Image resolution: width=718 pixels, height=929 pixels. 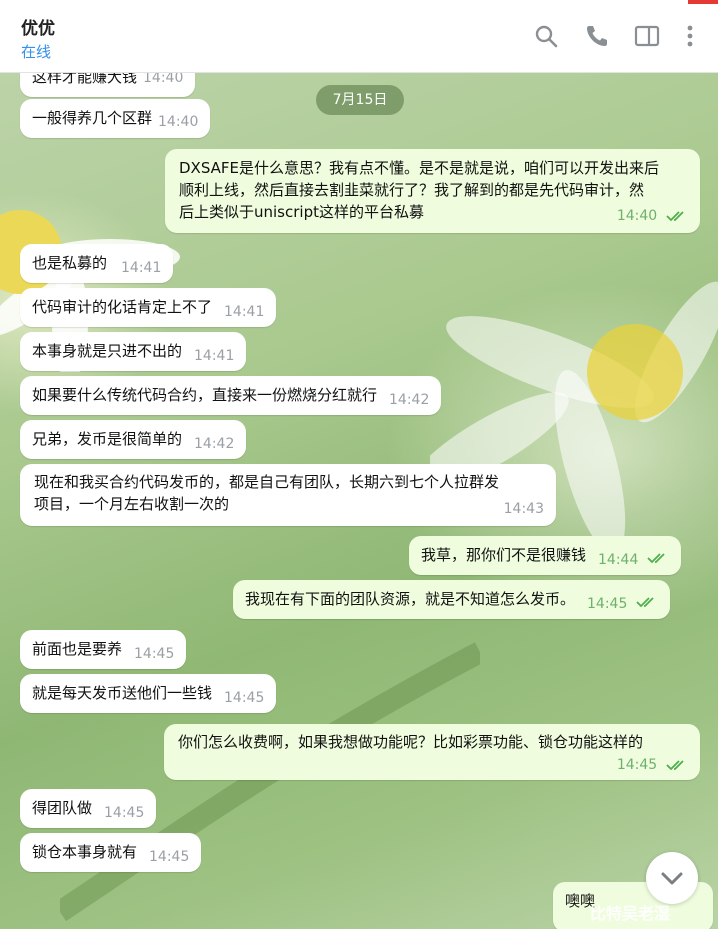 What do you see at coordinates (205, 395) in the screenshot?
I see `message-text: 如果要什么传统代码合约，直接来一份燃烧分红就行` at bounding box center [205, 395].